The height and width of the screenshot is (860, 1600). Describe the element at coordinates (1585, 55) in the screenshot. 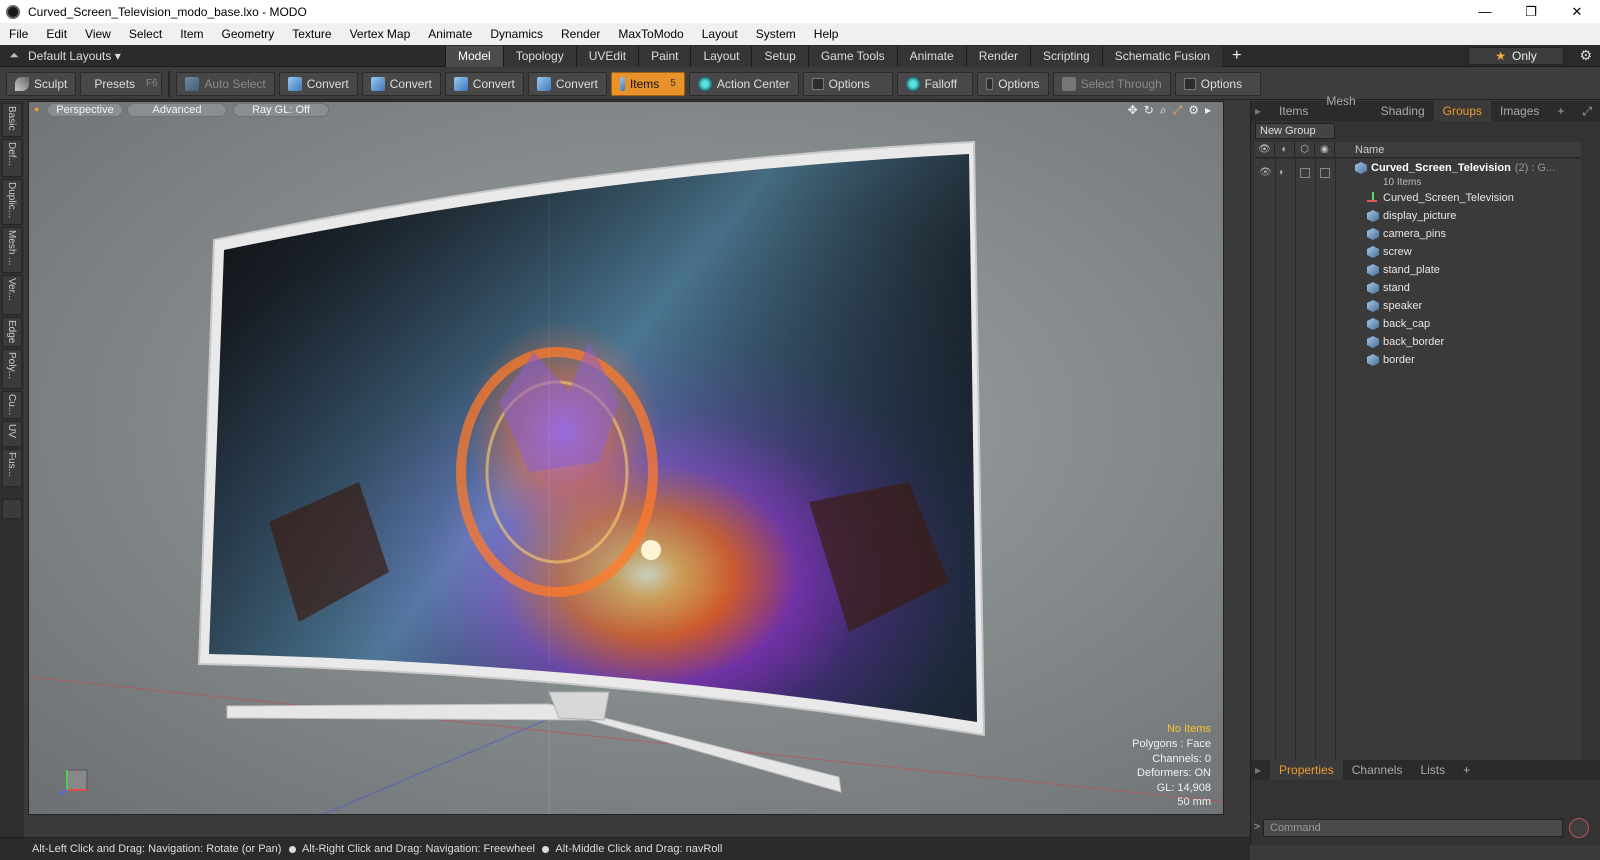

I see `gear-icon: ⚙` at that location.